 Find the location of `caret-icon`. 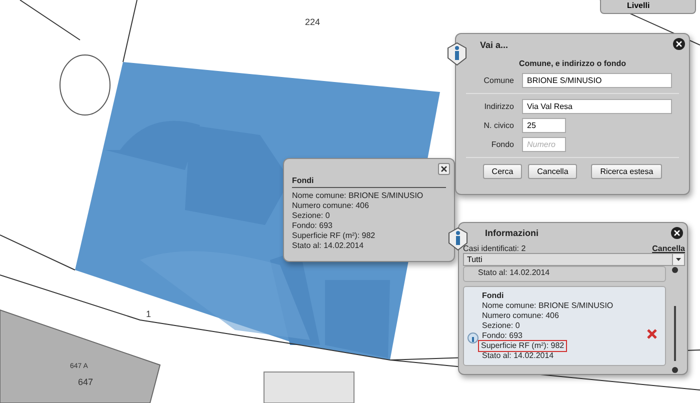

caret-icon is located at coordinates (678, 259).